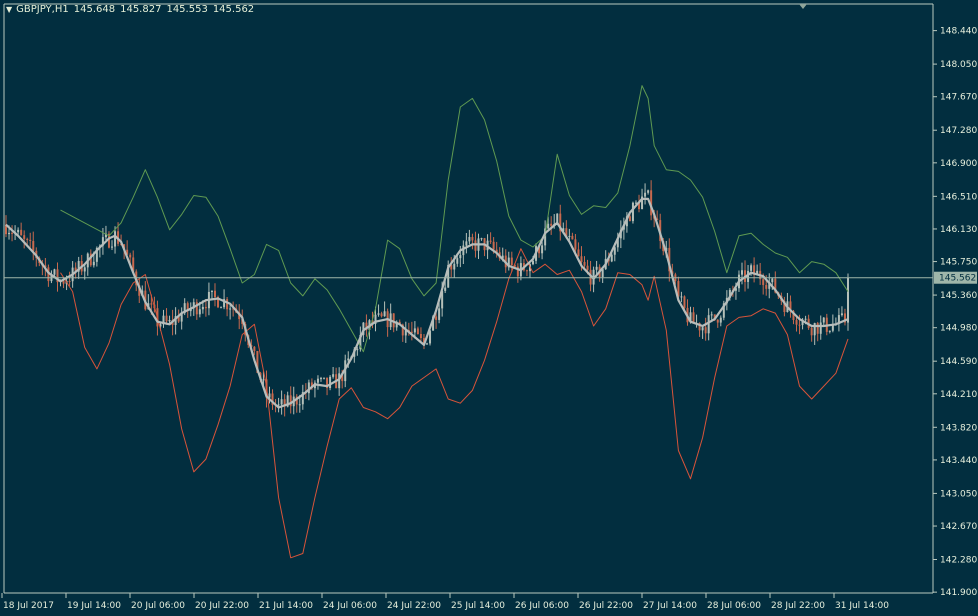  What do you see at coordinates (958, 494) in the screenshot?
I see `price-tick-label: 143.050` at bounding box center [958, 494].